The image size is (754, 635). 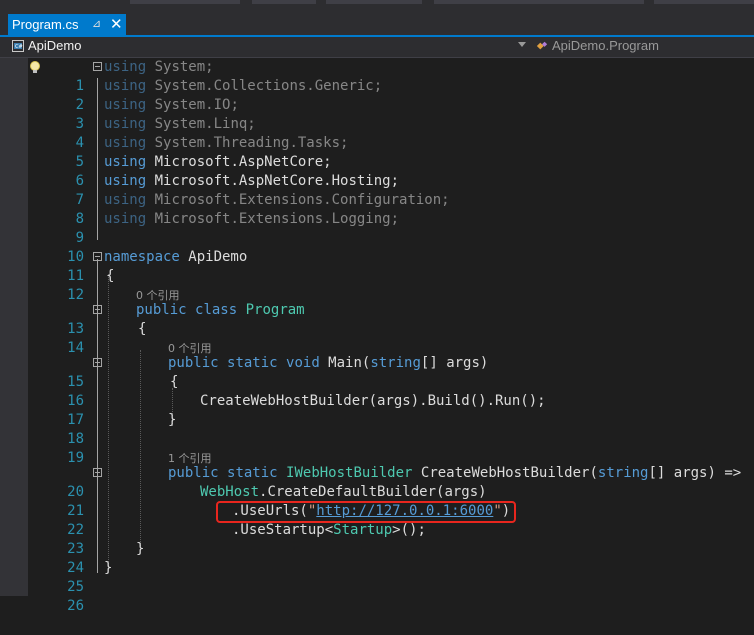 What do you see at coordinates (216, 310) in the screenshot?
I see `keyword: class` at bounding box center [216, 310].